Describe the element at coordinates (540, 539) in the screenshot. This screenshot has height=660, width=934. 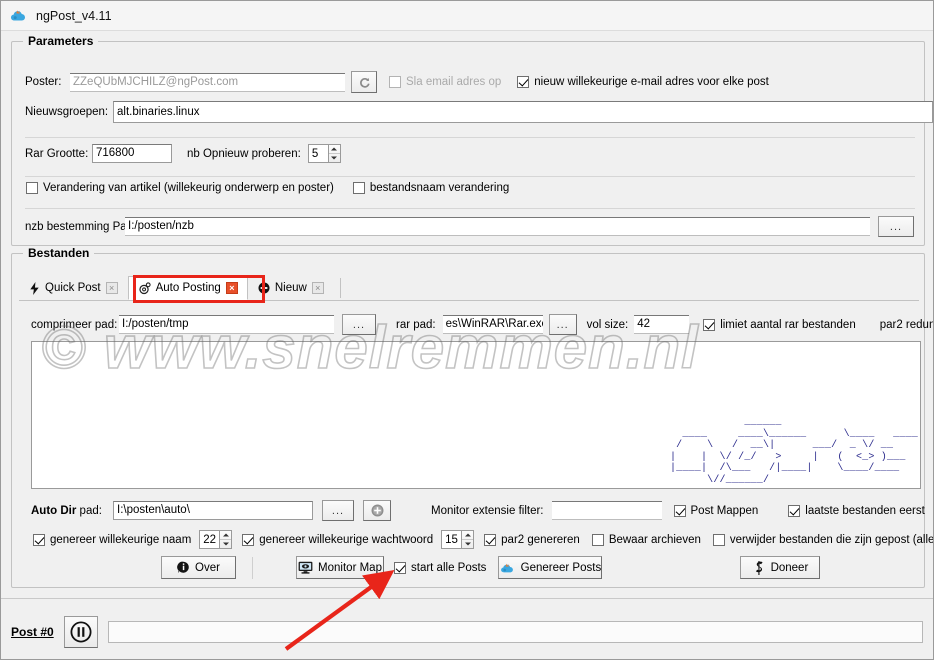
I see `par2-generate-label: par2 genereren` at that location.